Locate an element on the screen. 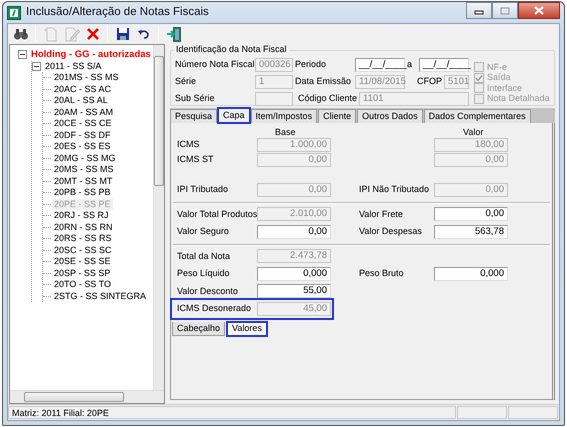 The image size is (567, 427). input-field: 55,00 is located at coordinates (294, 291).